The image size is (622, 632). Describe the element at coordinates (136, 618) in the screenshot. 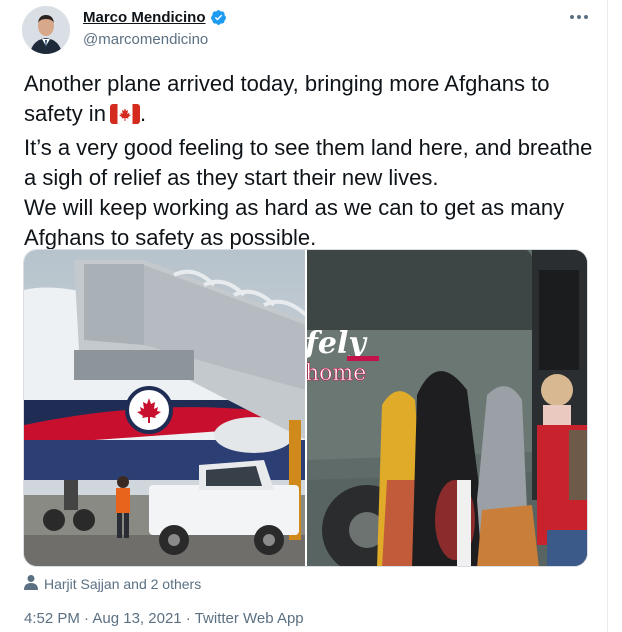

I see `tweet-date: Aug 13, 2021` at that location.